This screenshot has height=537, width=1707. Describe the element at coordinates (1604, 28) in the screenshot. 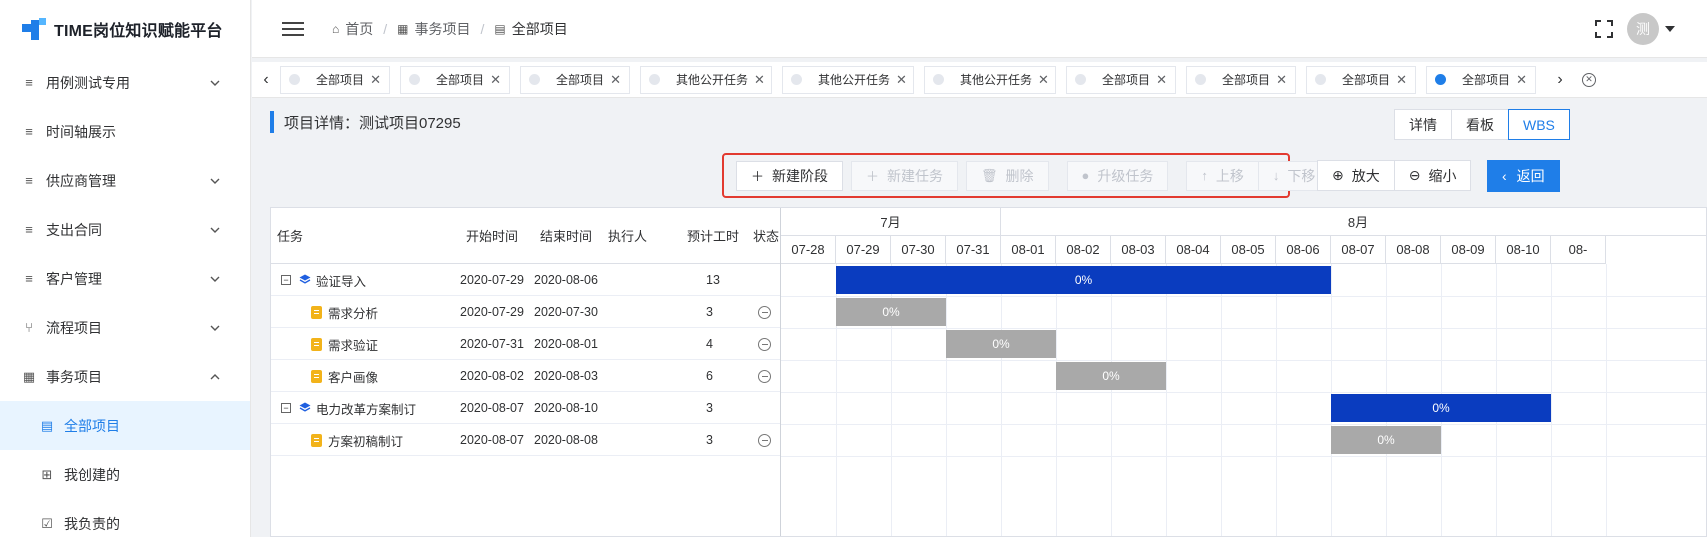

I see `fullscreen-icon` at that location.